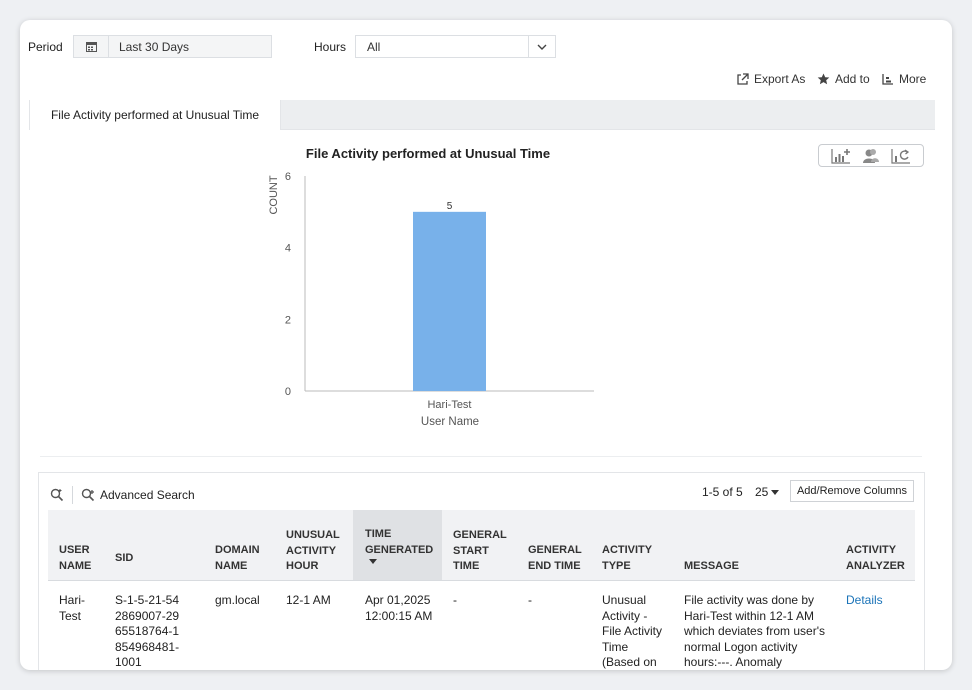  I want to click on export-as-button: Export As, so click(771, 79).